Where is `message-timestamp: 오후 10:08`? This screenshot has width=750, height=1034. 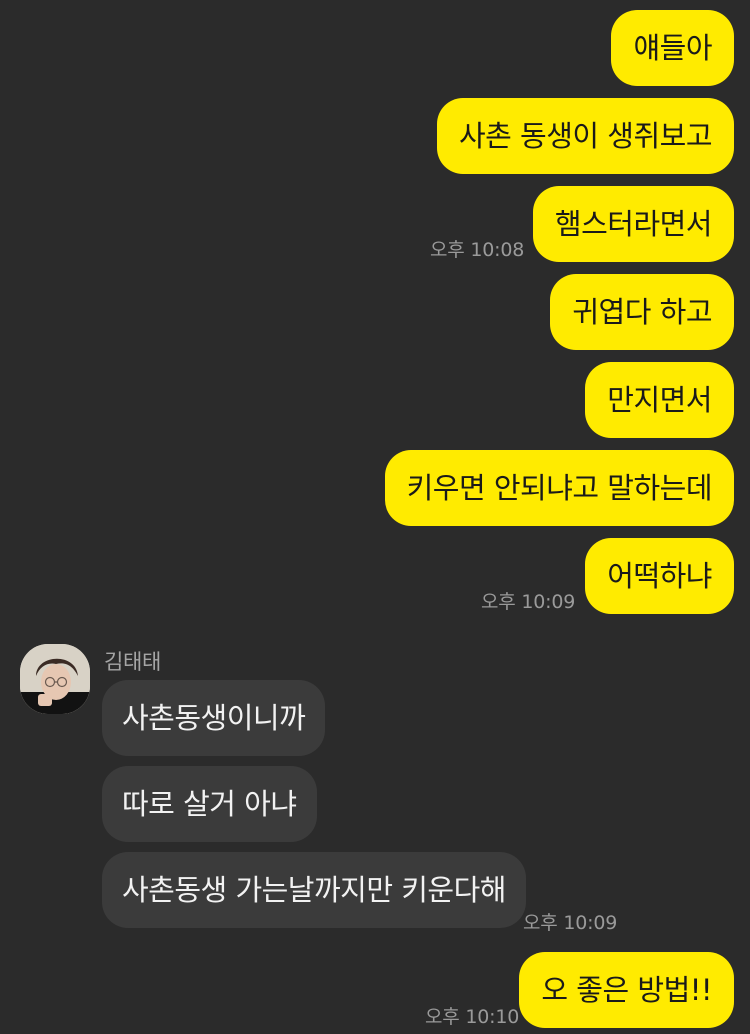
message-timestamp: 오후 10:08 is located at coordinates (477, 250).